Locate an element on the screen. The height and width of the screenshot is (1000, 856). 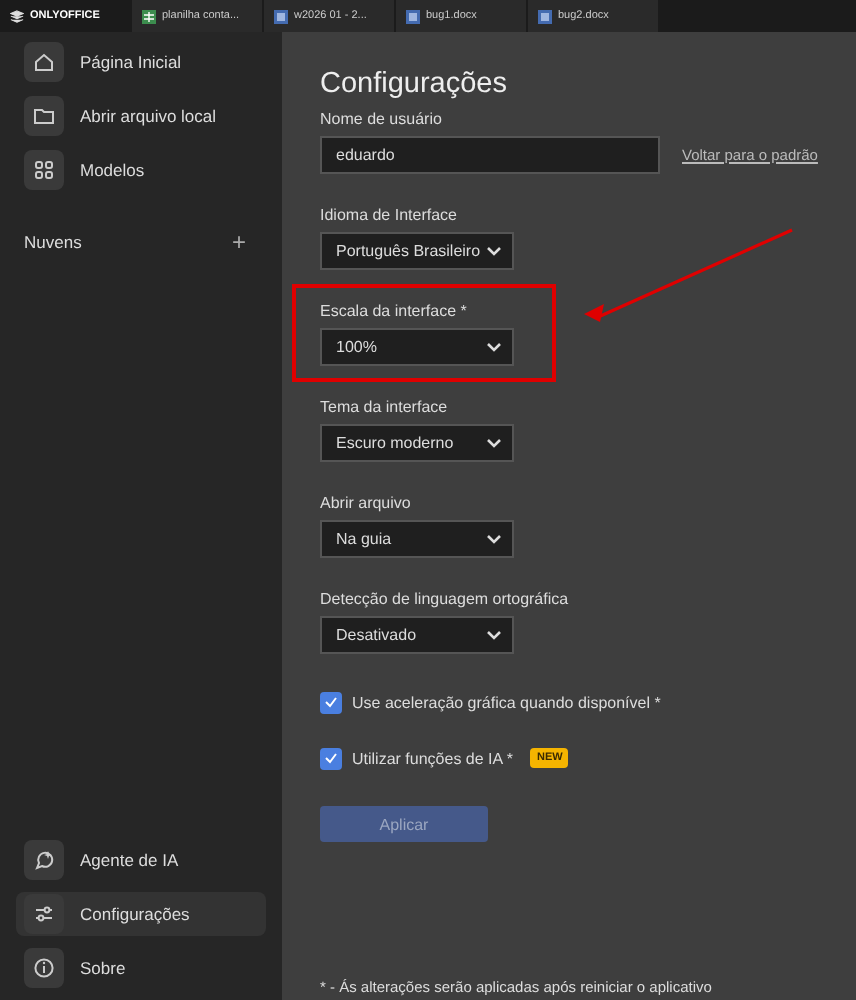
dropdown: Escuro moderno is located at coordinates (417, 443).